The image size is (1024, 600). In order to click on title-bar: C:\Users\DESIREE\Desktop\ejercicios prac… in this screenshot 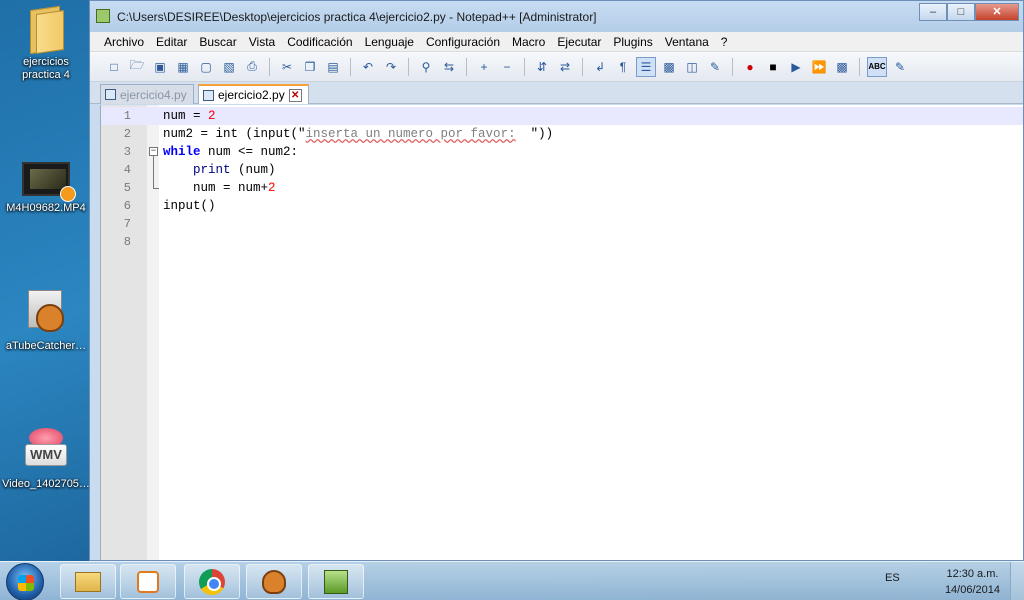, I will do `click(556, 16)`.